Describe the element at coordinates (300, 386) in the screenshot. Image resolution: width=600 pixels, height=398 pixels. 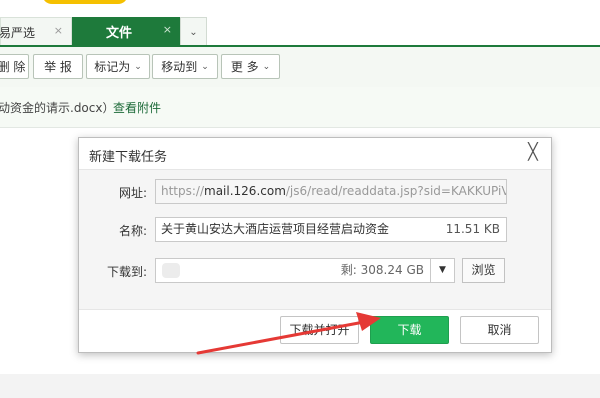
I see `bottom-strip` at that location.